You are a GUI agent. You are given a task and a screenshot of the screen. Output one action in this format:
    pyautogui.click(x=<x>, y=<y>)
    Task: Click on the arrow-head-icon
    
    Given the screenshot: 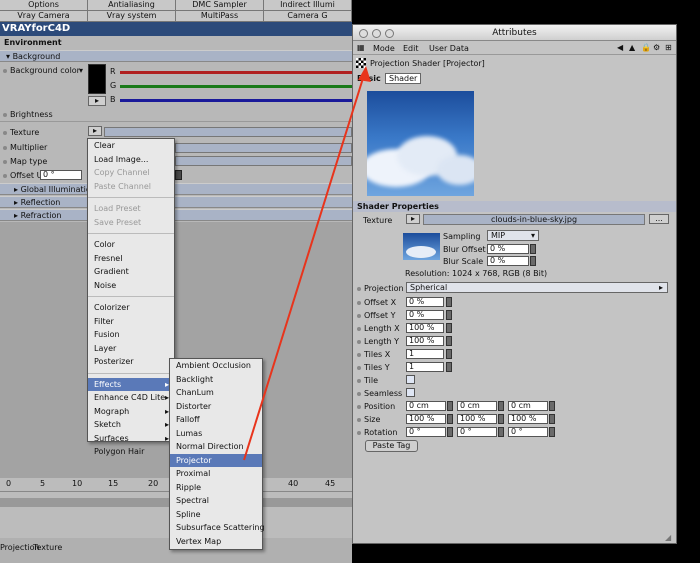 What is the action you would take?
    pyautogui.click(x=364, y=74)
    